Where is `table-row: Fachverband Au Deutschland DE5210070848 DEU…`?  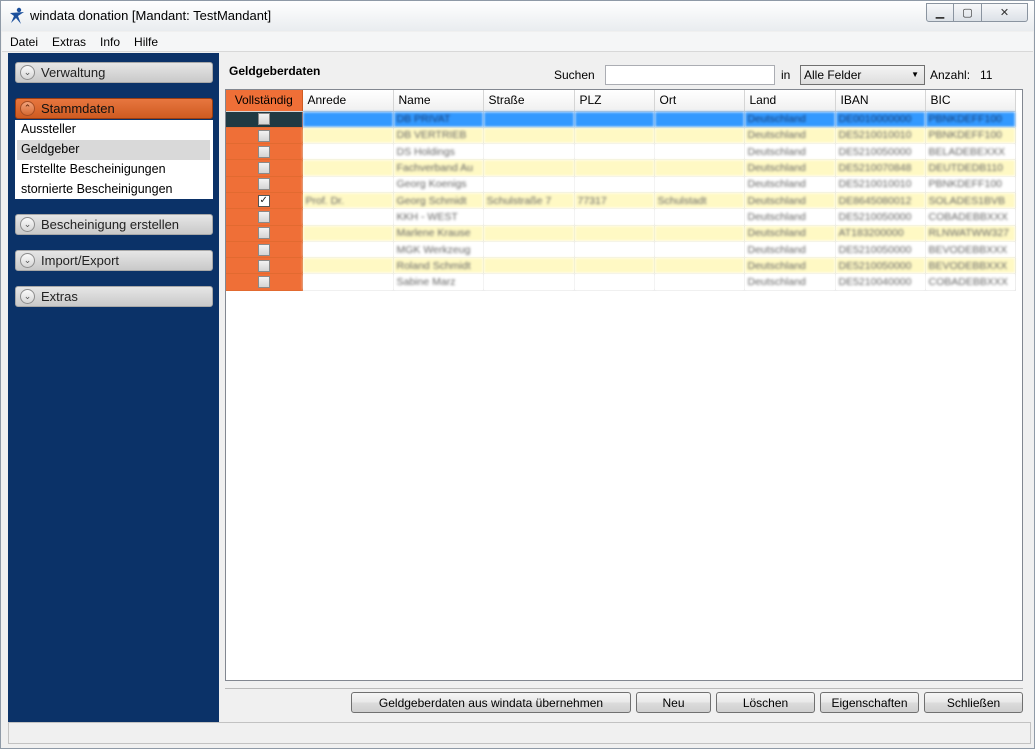
table-row: Fachverband Au Deutschland DE5210070848 DEU… is located at coordinates (621, 168).